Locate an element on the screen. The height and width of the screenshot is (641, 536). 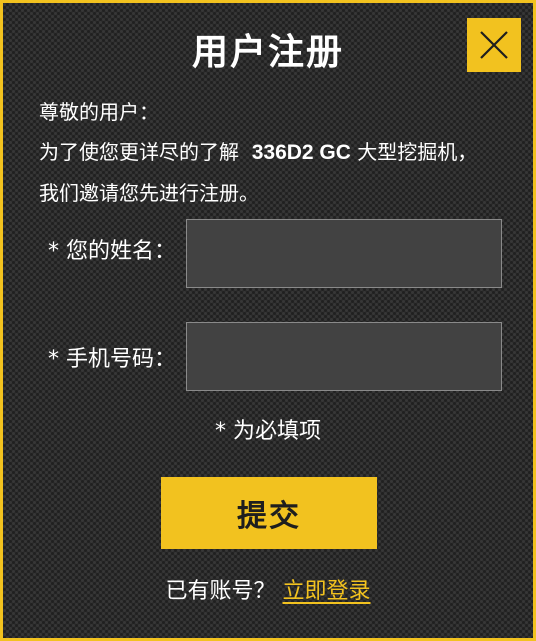
intro-line-3: 我们邀请您先进行注册。 is located at coordinates (149, 193).